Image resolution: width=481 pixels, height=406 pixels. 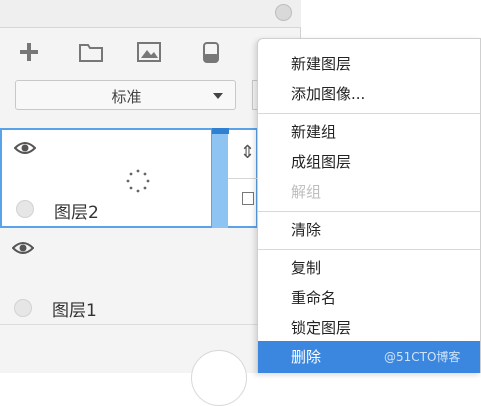 I want to click on blend-mode-value: 标准, so click(x=126, y=97).